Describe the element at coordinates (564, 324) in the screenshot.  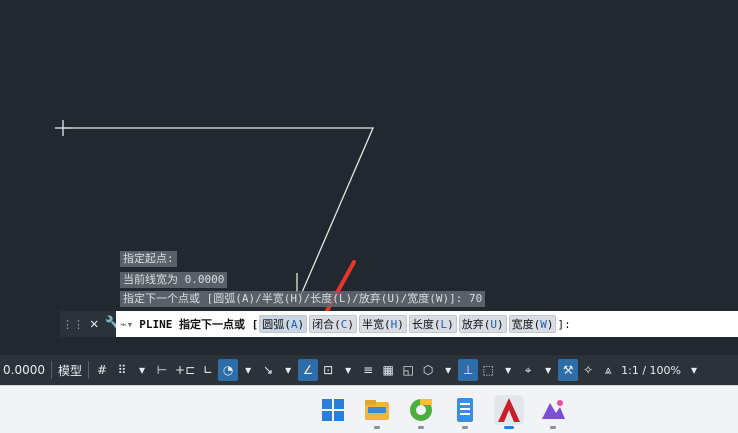
I see `command-suffix: ]:` at that location.